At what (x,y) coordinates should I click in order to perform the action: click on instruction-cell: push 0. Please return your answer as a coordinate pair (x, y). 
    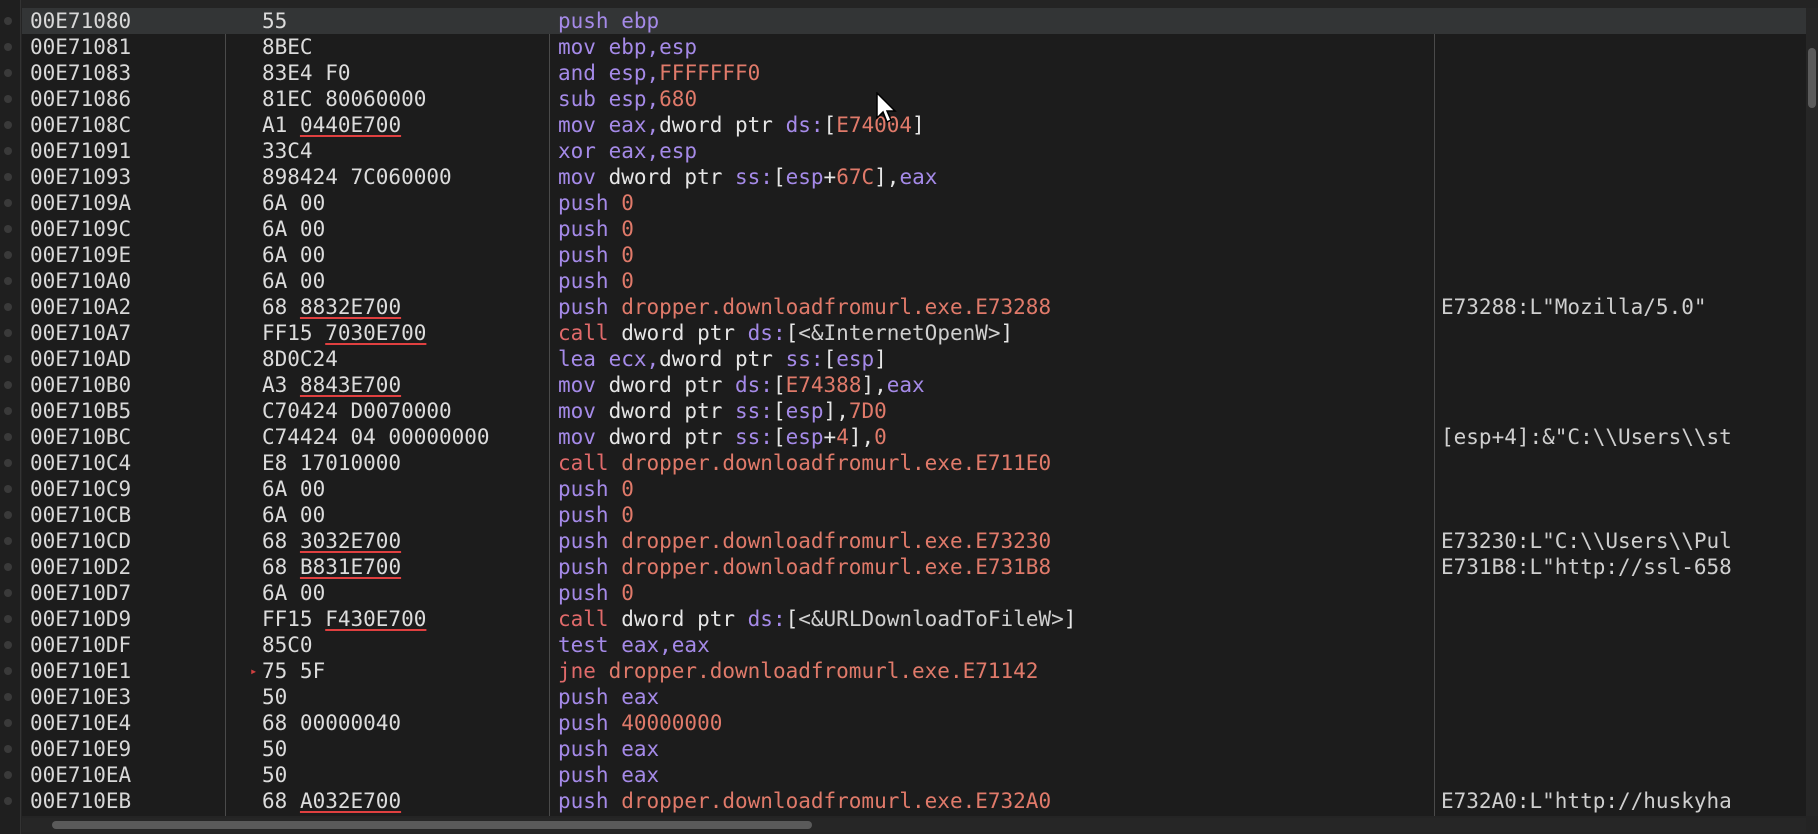
    Looking at the image, I should click on (998, 229).